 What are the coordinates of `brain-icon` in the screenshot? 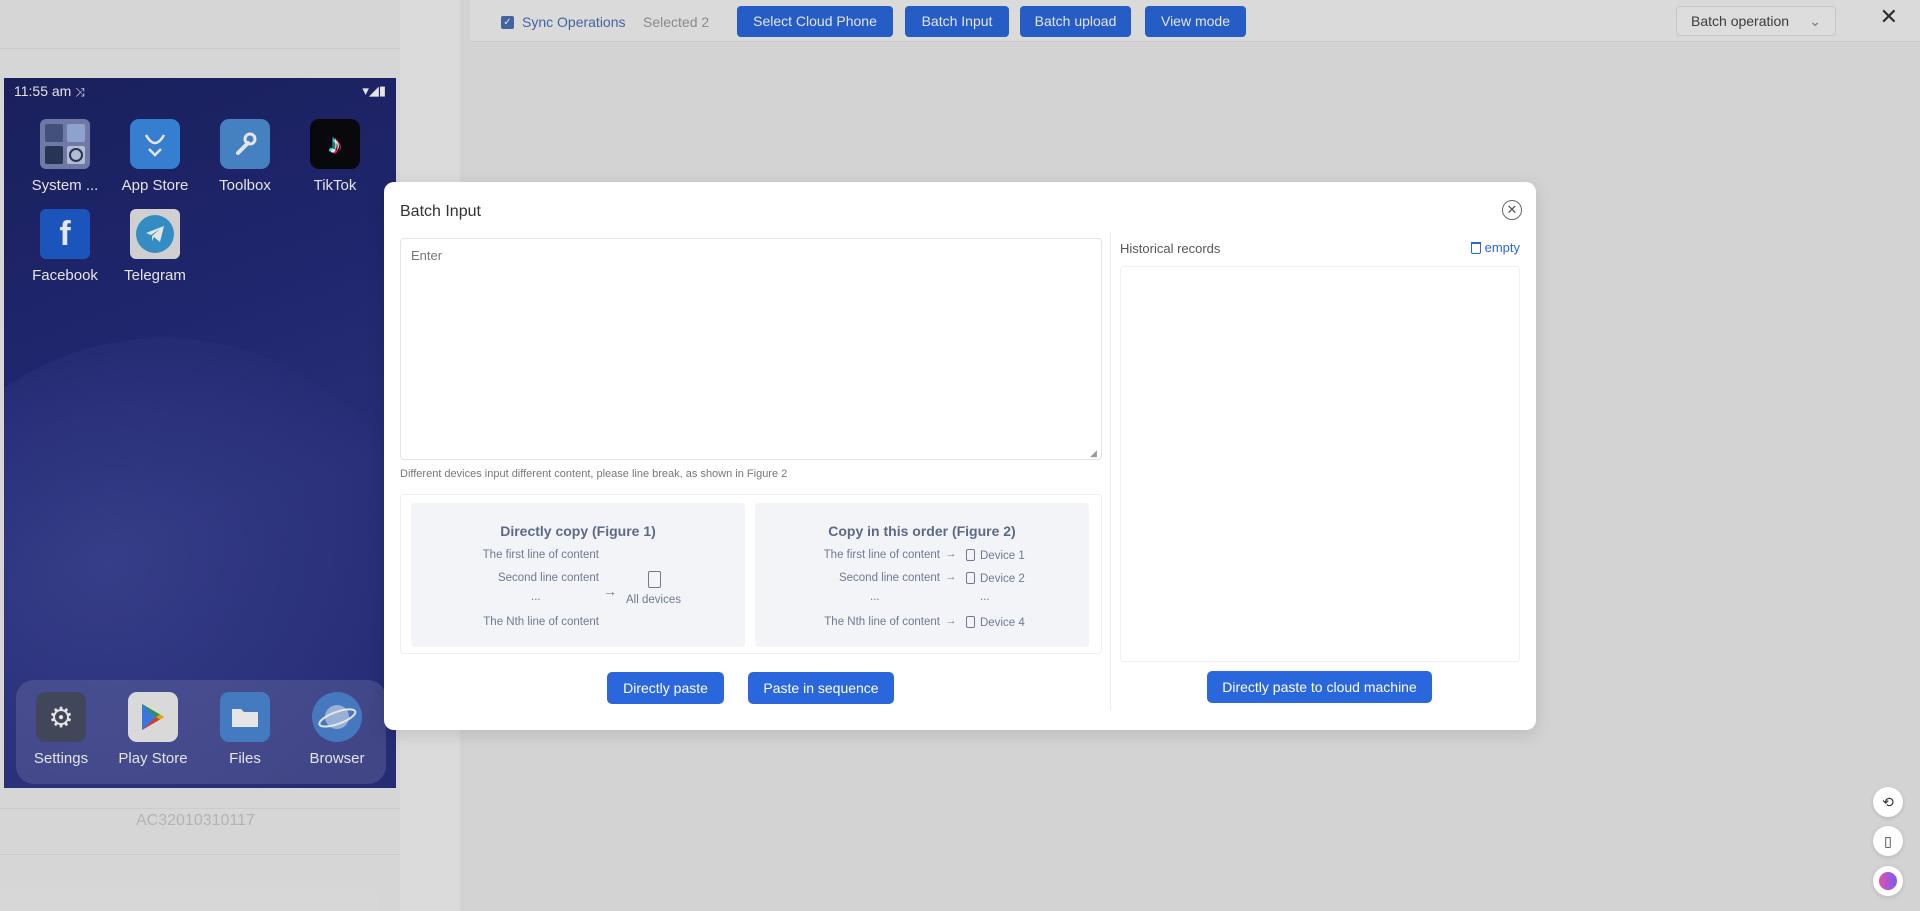 It's located at (1888, 881).